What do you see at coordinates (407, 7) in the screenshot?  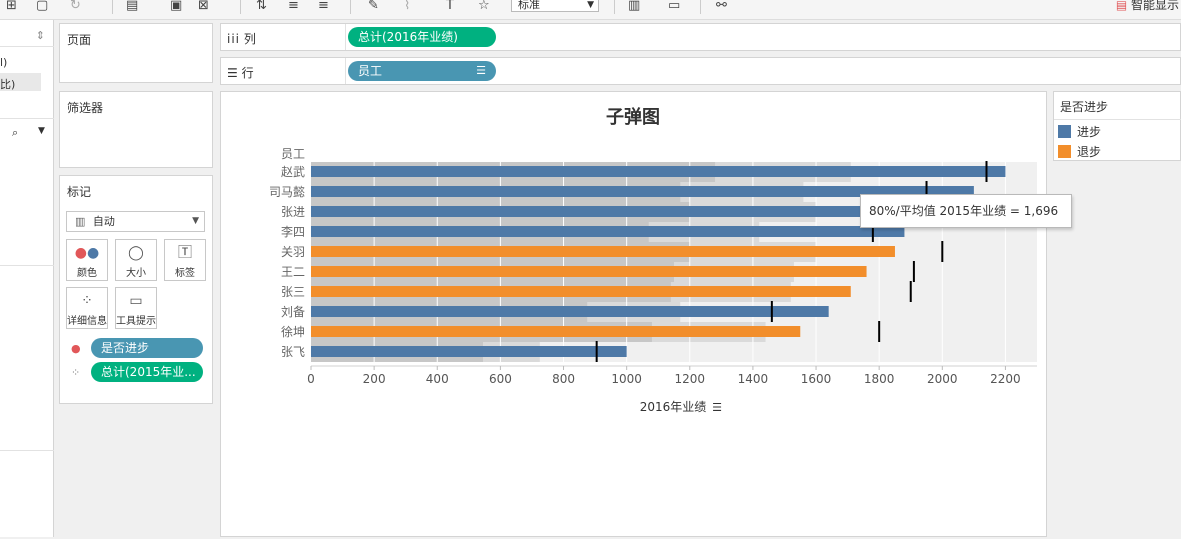 I see `pin-icon: ⌇` at bounding box center [407, 7].